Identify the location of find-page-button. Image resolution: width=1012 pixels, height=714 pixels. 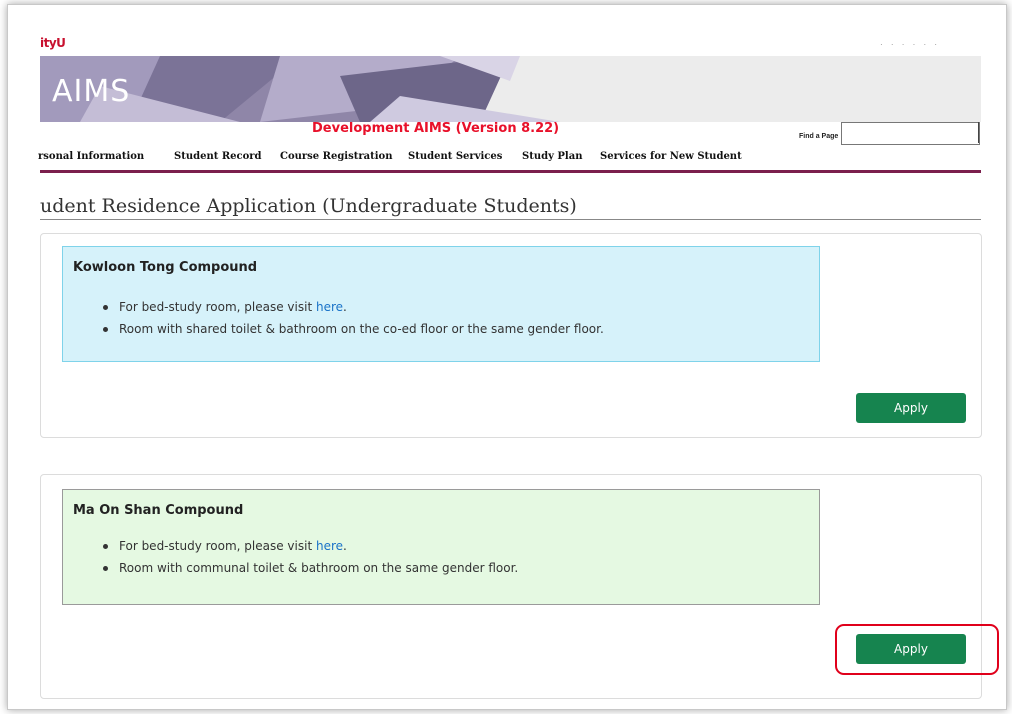
(980, 132).